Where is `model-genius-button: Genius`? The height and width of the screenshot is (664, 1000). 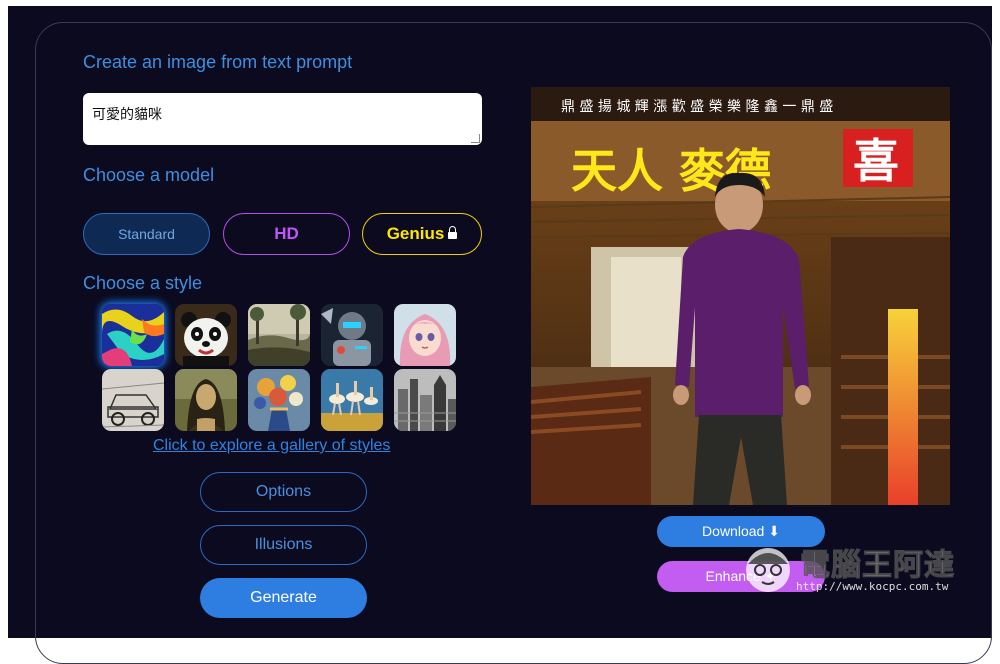
model-genius-button: Genius is located at coordinates (422, 234).